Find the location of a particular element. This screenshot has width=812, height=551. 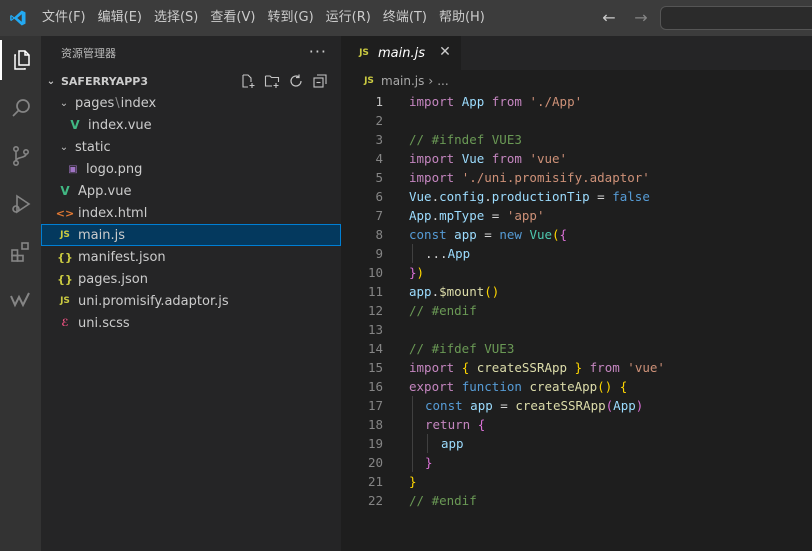

line-number: 5 is located at coordinates (379, 177).